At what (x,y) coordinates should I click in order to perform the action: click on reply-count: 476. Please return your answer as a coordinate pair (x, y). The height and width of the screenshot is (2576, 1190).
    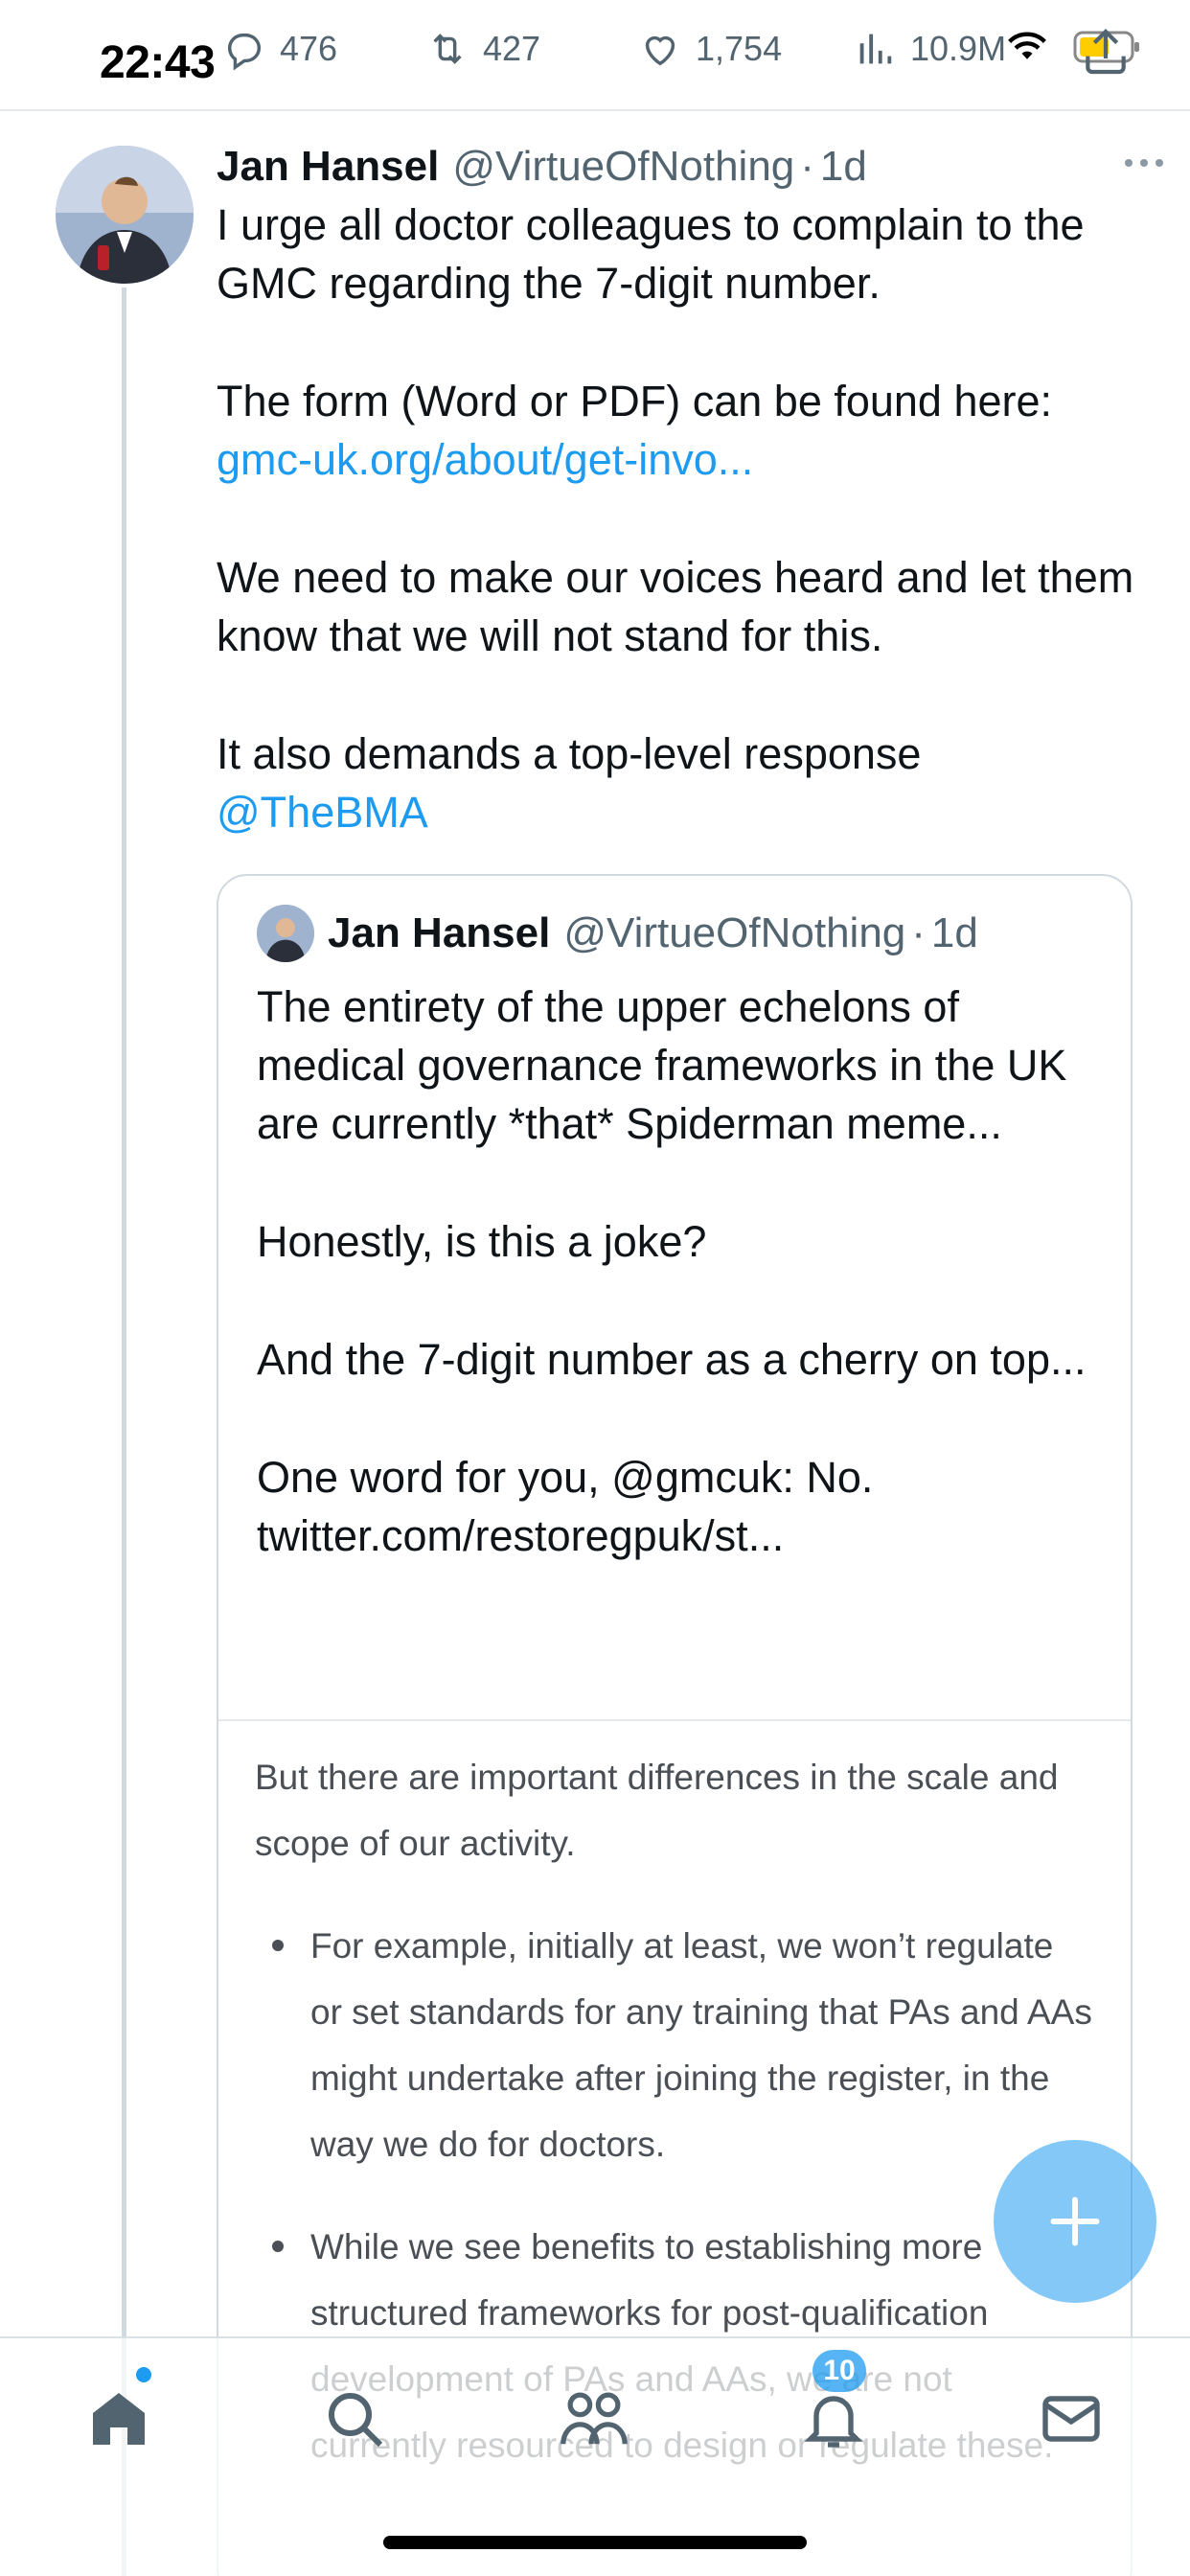
    Looking at the image, I should click on (309, 48).